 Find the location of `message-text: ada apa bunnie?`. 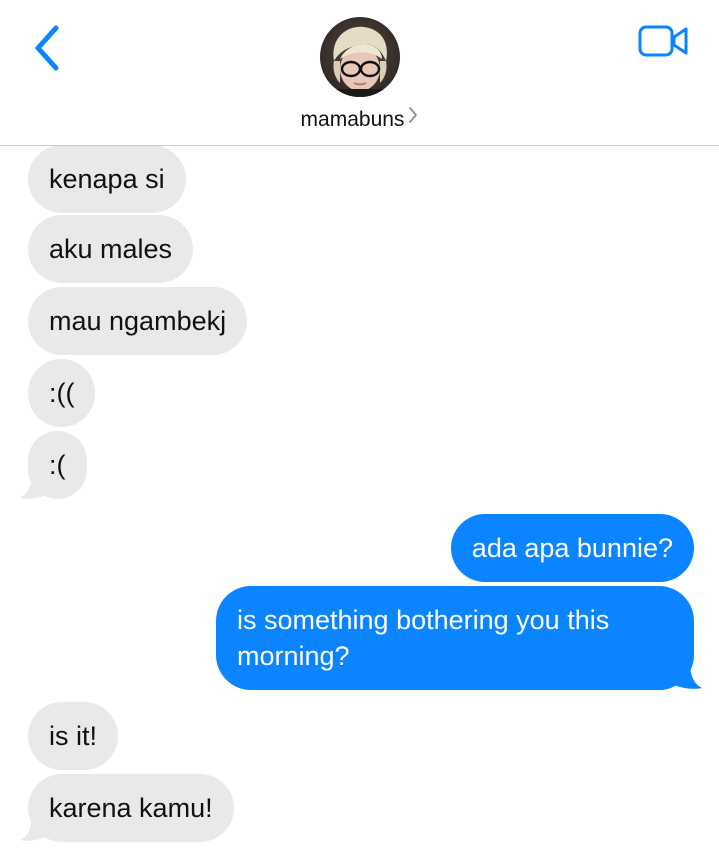

message-text: ada apa bunnie? is located at coordinates (572, 548).